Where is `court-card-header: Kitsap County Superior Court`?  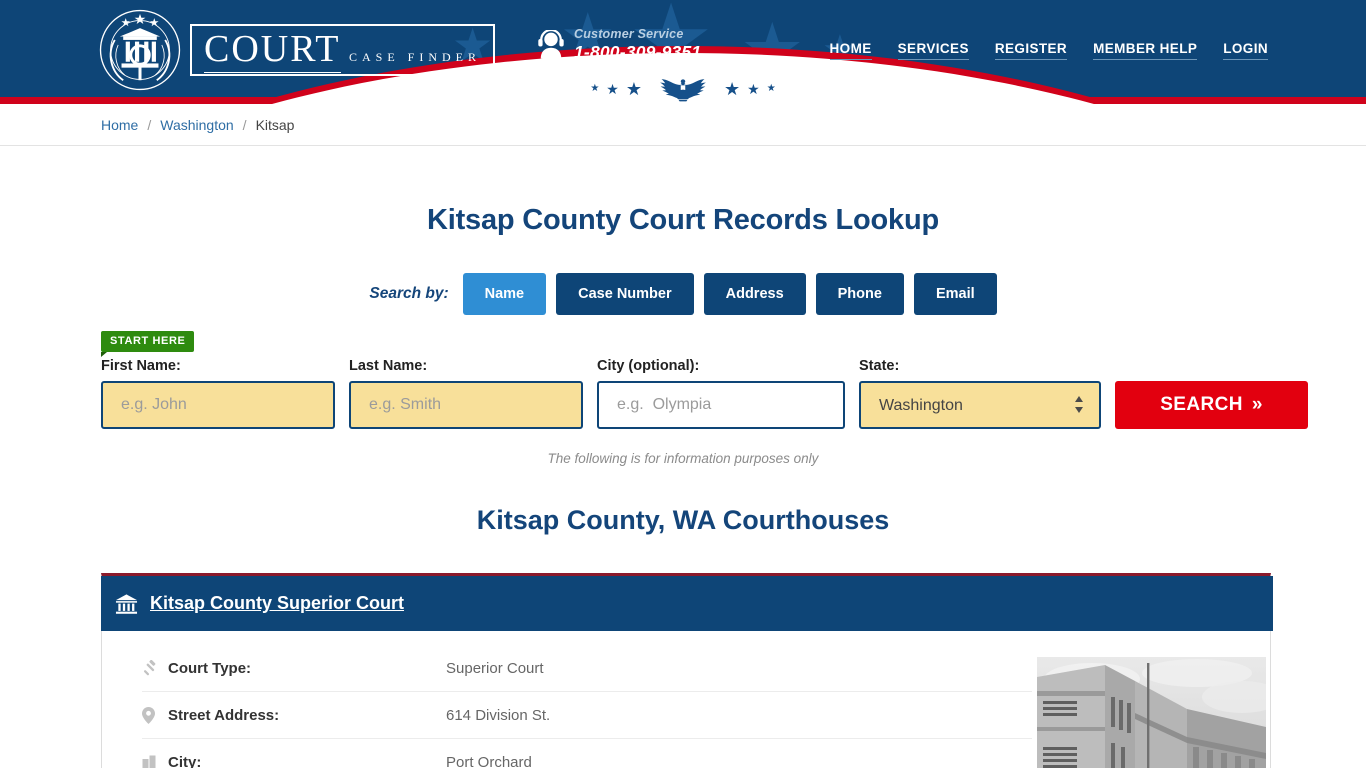 court-card-header: Kitsap County Superior Court is located at coordinates (687, 603).